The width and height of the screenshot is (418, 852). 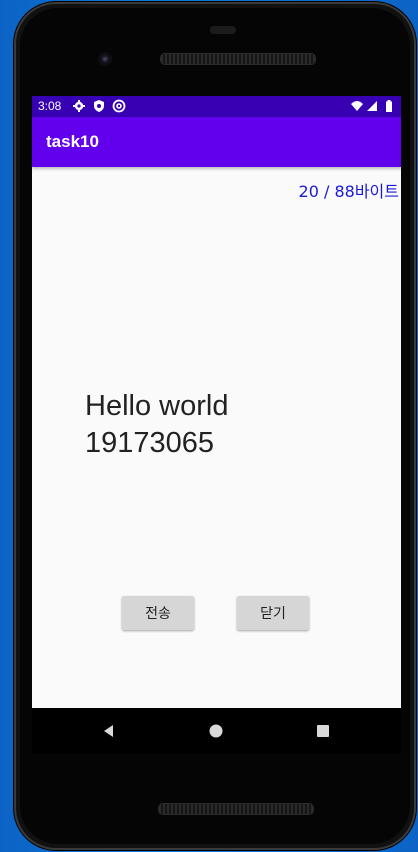 What do you see at coordinates (216, 142) in the screenshot?
I see `app-bar: task10` at bounding box center [216, 142].